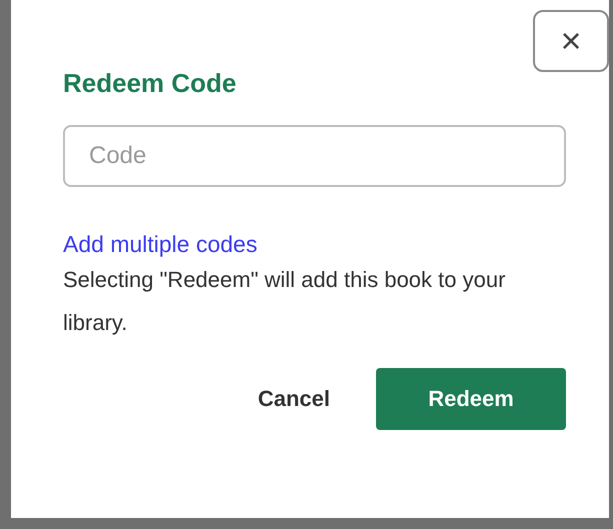  What do you see at coordinates (314, 156) in the screenshot?
I see `code-field: Code` at bounding box center [314, 156].